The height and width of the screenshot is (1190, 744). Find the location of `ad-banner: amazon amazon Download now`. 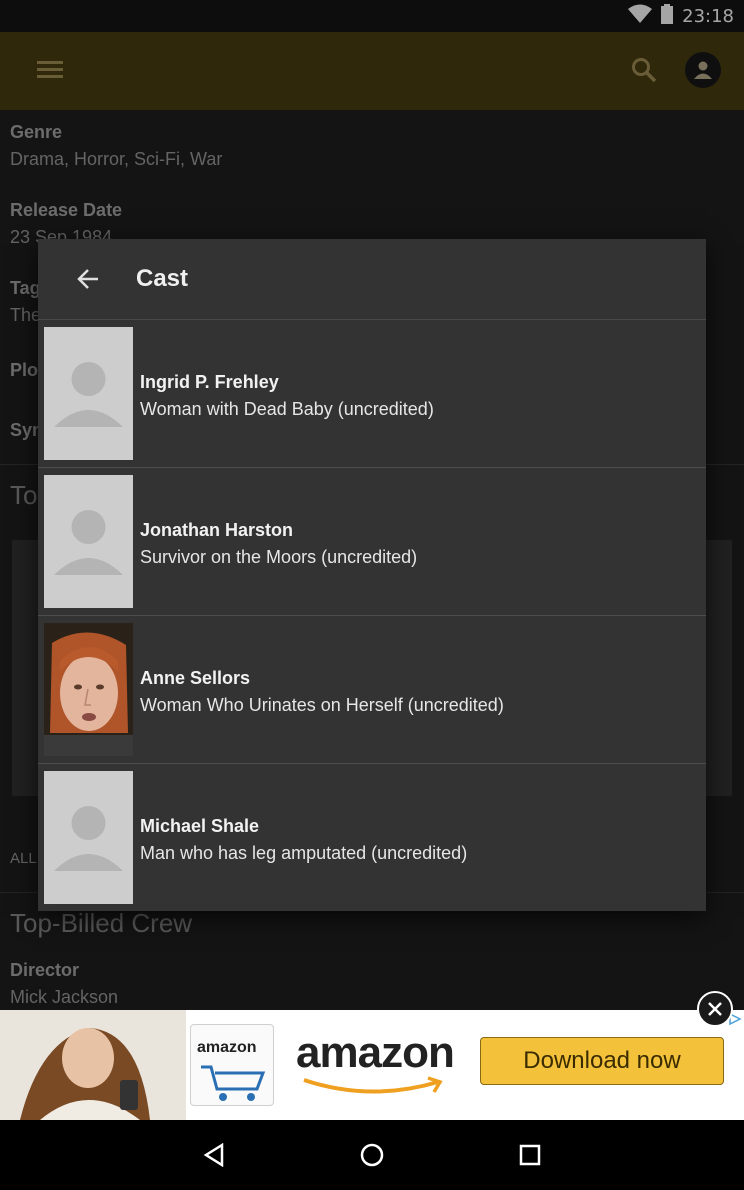

ad-banner: amazon amazon Download now is located at coordinates (372, 1065).